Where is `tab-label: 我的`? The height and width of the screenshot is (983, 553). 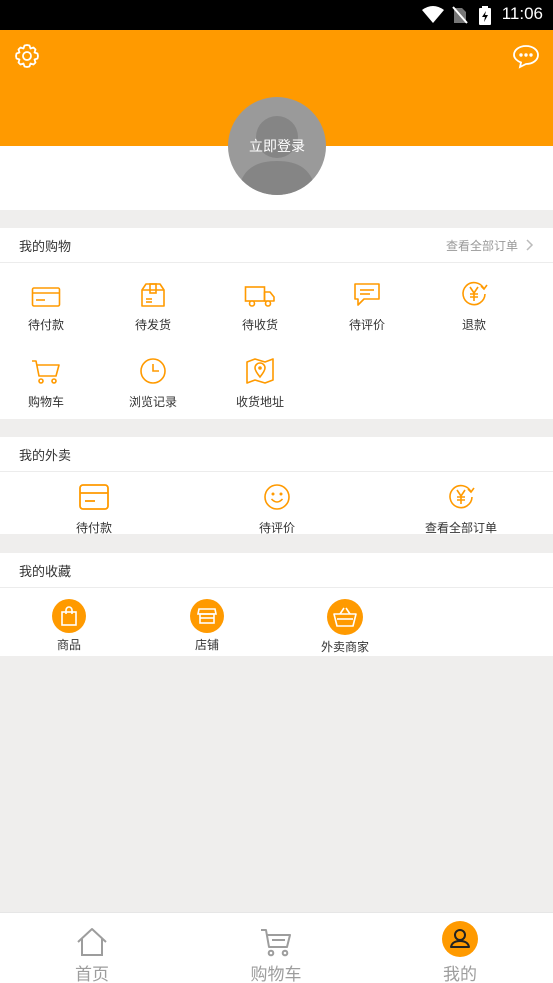
tab-label: 我的 is located at coordinates (460, 974).